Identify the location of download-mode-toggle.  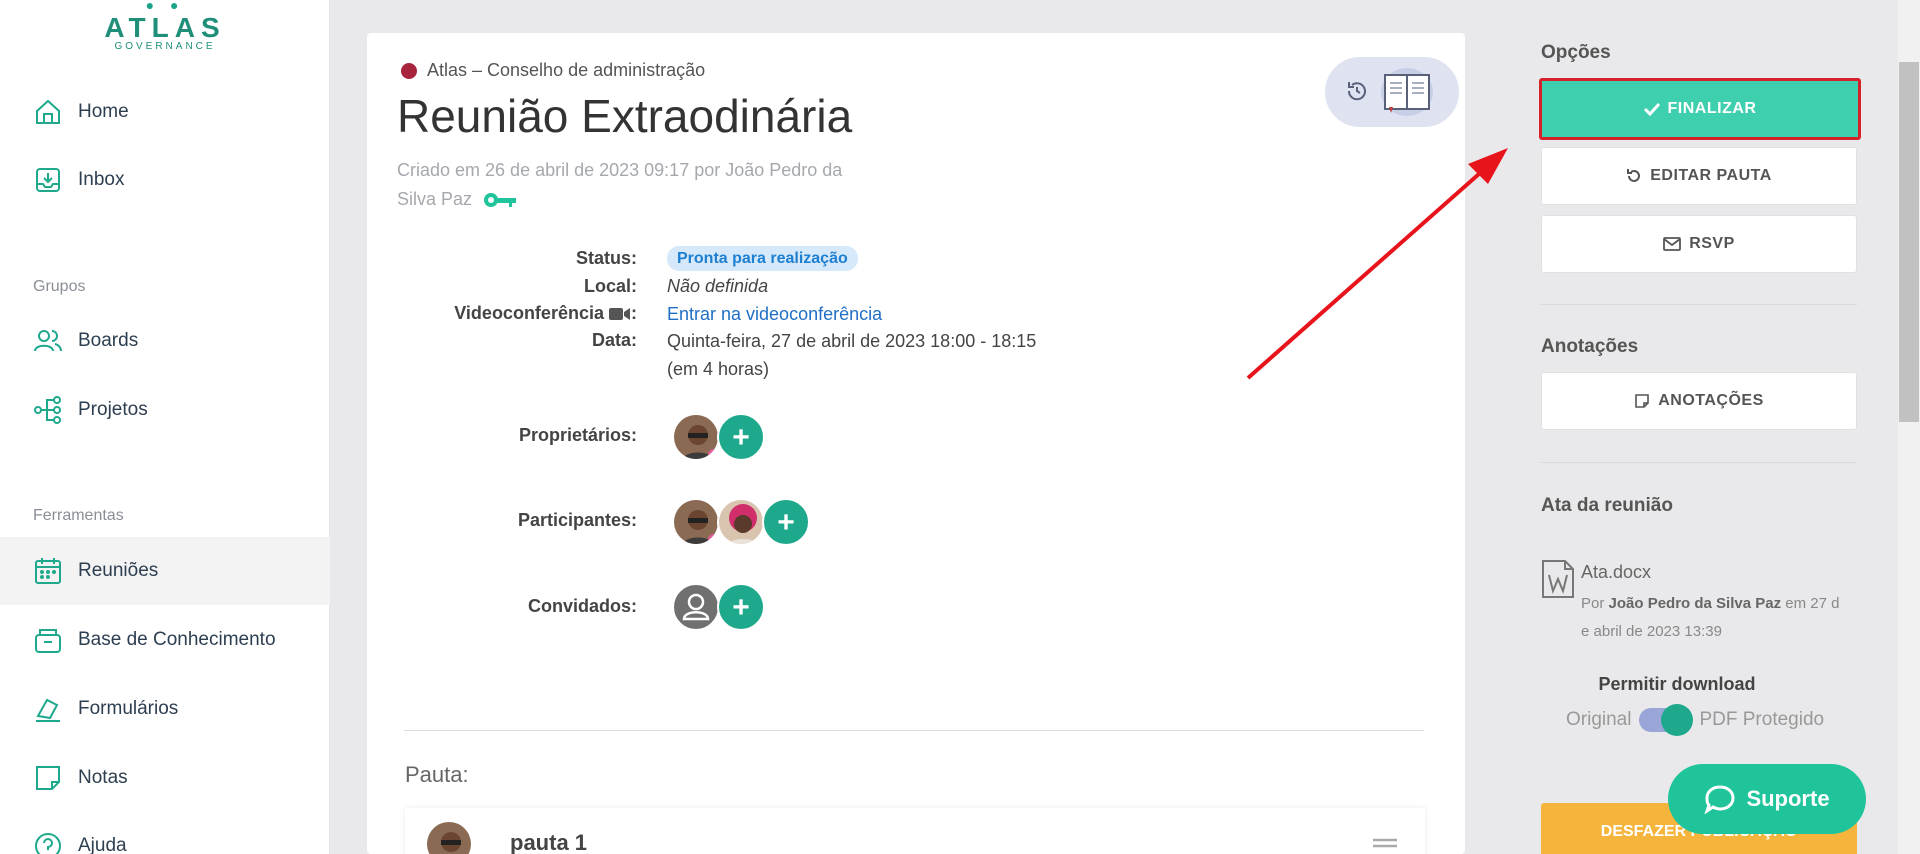
(1666, 720).